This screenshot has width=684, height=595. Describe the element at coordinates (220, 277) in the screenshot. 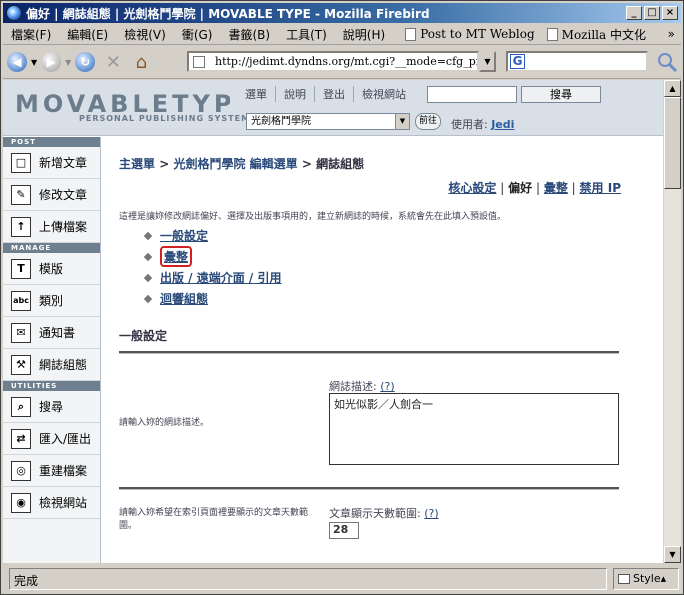

I see `link-publishing: 出版 / 遠端介面 / 引用` at that location.